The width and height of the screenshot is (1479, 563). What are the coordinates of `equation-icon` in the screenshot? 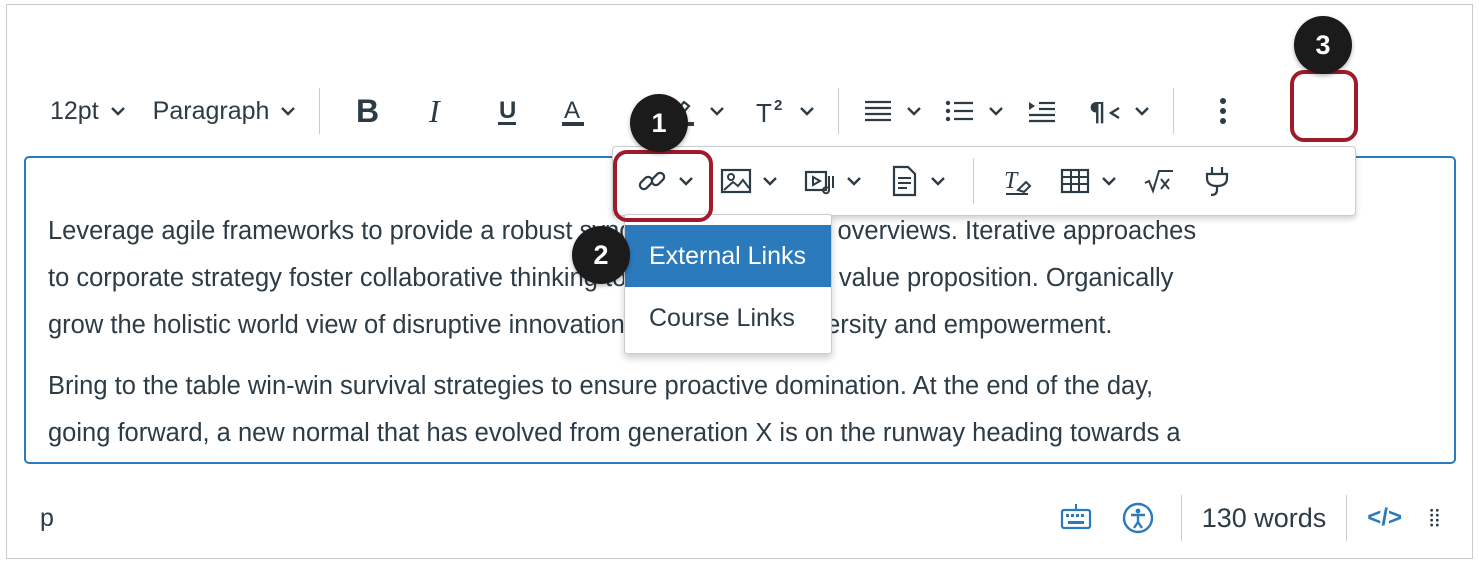 It's located at (1158, 182).